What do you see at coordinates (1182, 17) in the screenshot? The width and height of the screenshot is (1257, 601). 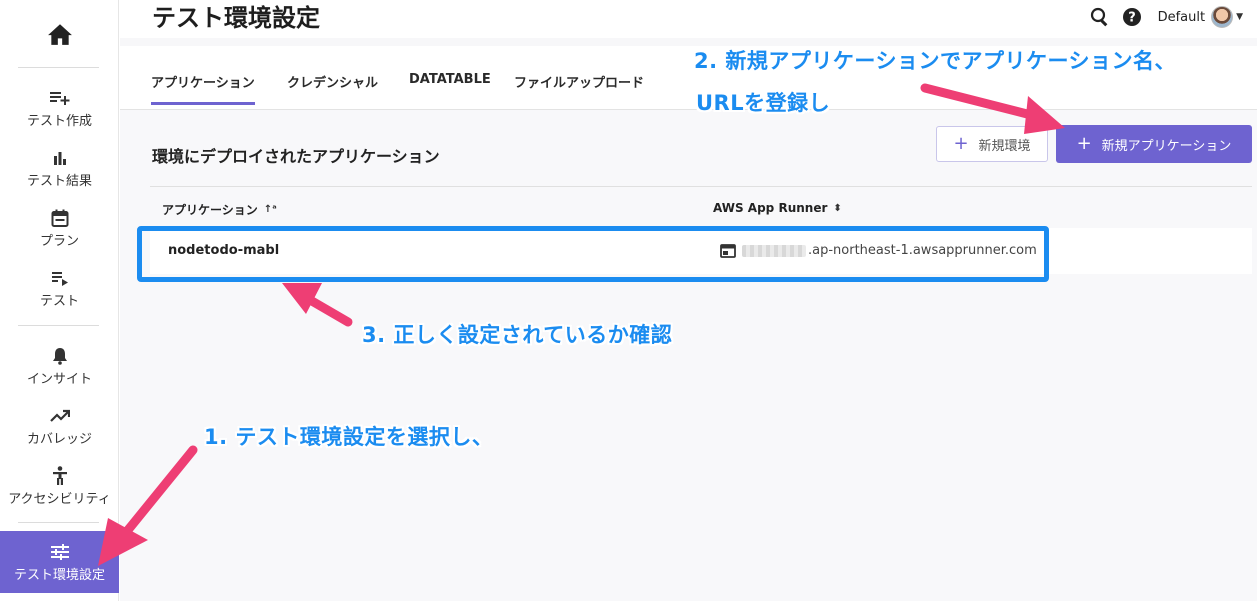 I see `workspace-name: Default` at bounding box center [1182, 17].